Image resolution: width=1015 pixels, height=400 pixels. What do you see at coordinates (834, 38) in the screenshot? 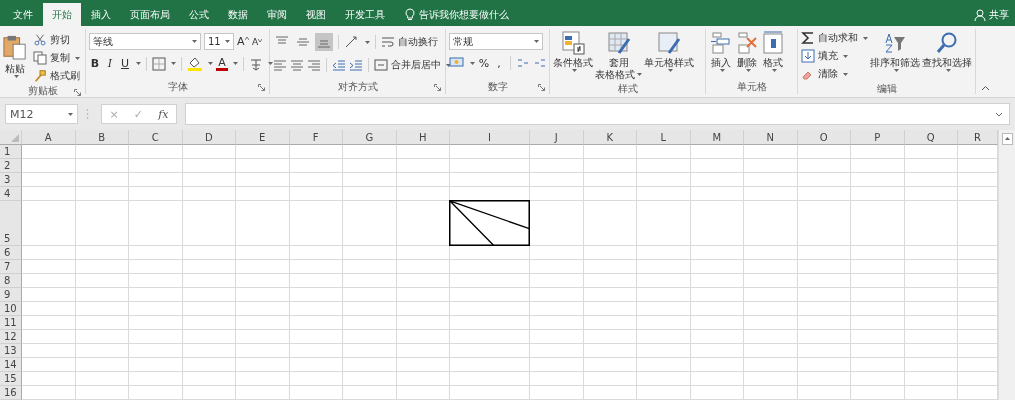
I see `sum-button: 自动求和` at bounding box center [834, 38].